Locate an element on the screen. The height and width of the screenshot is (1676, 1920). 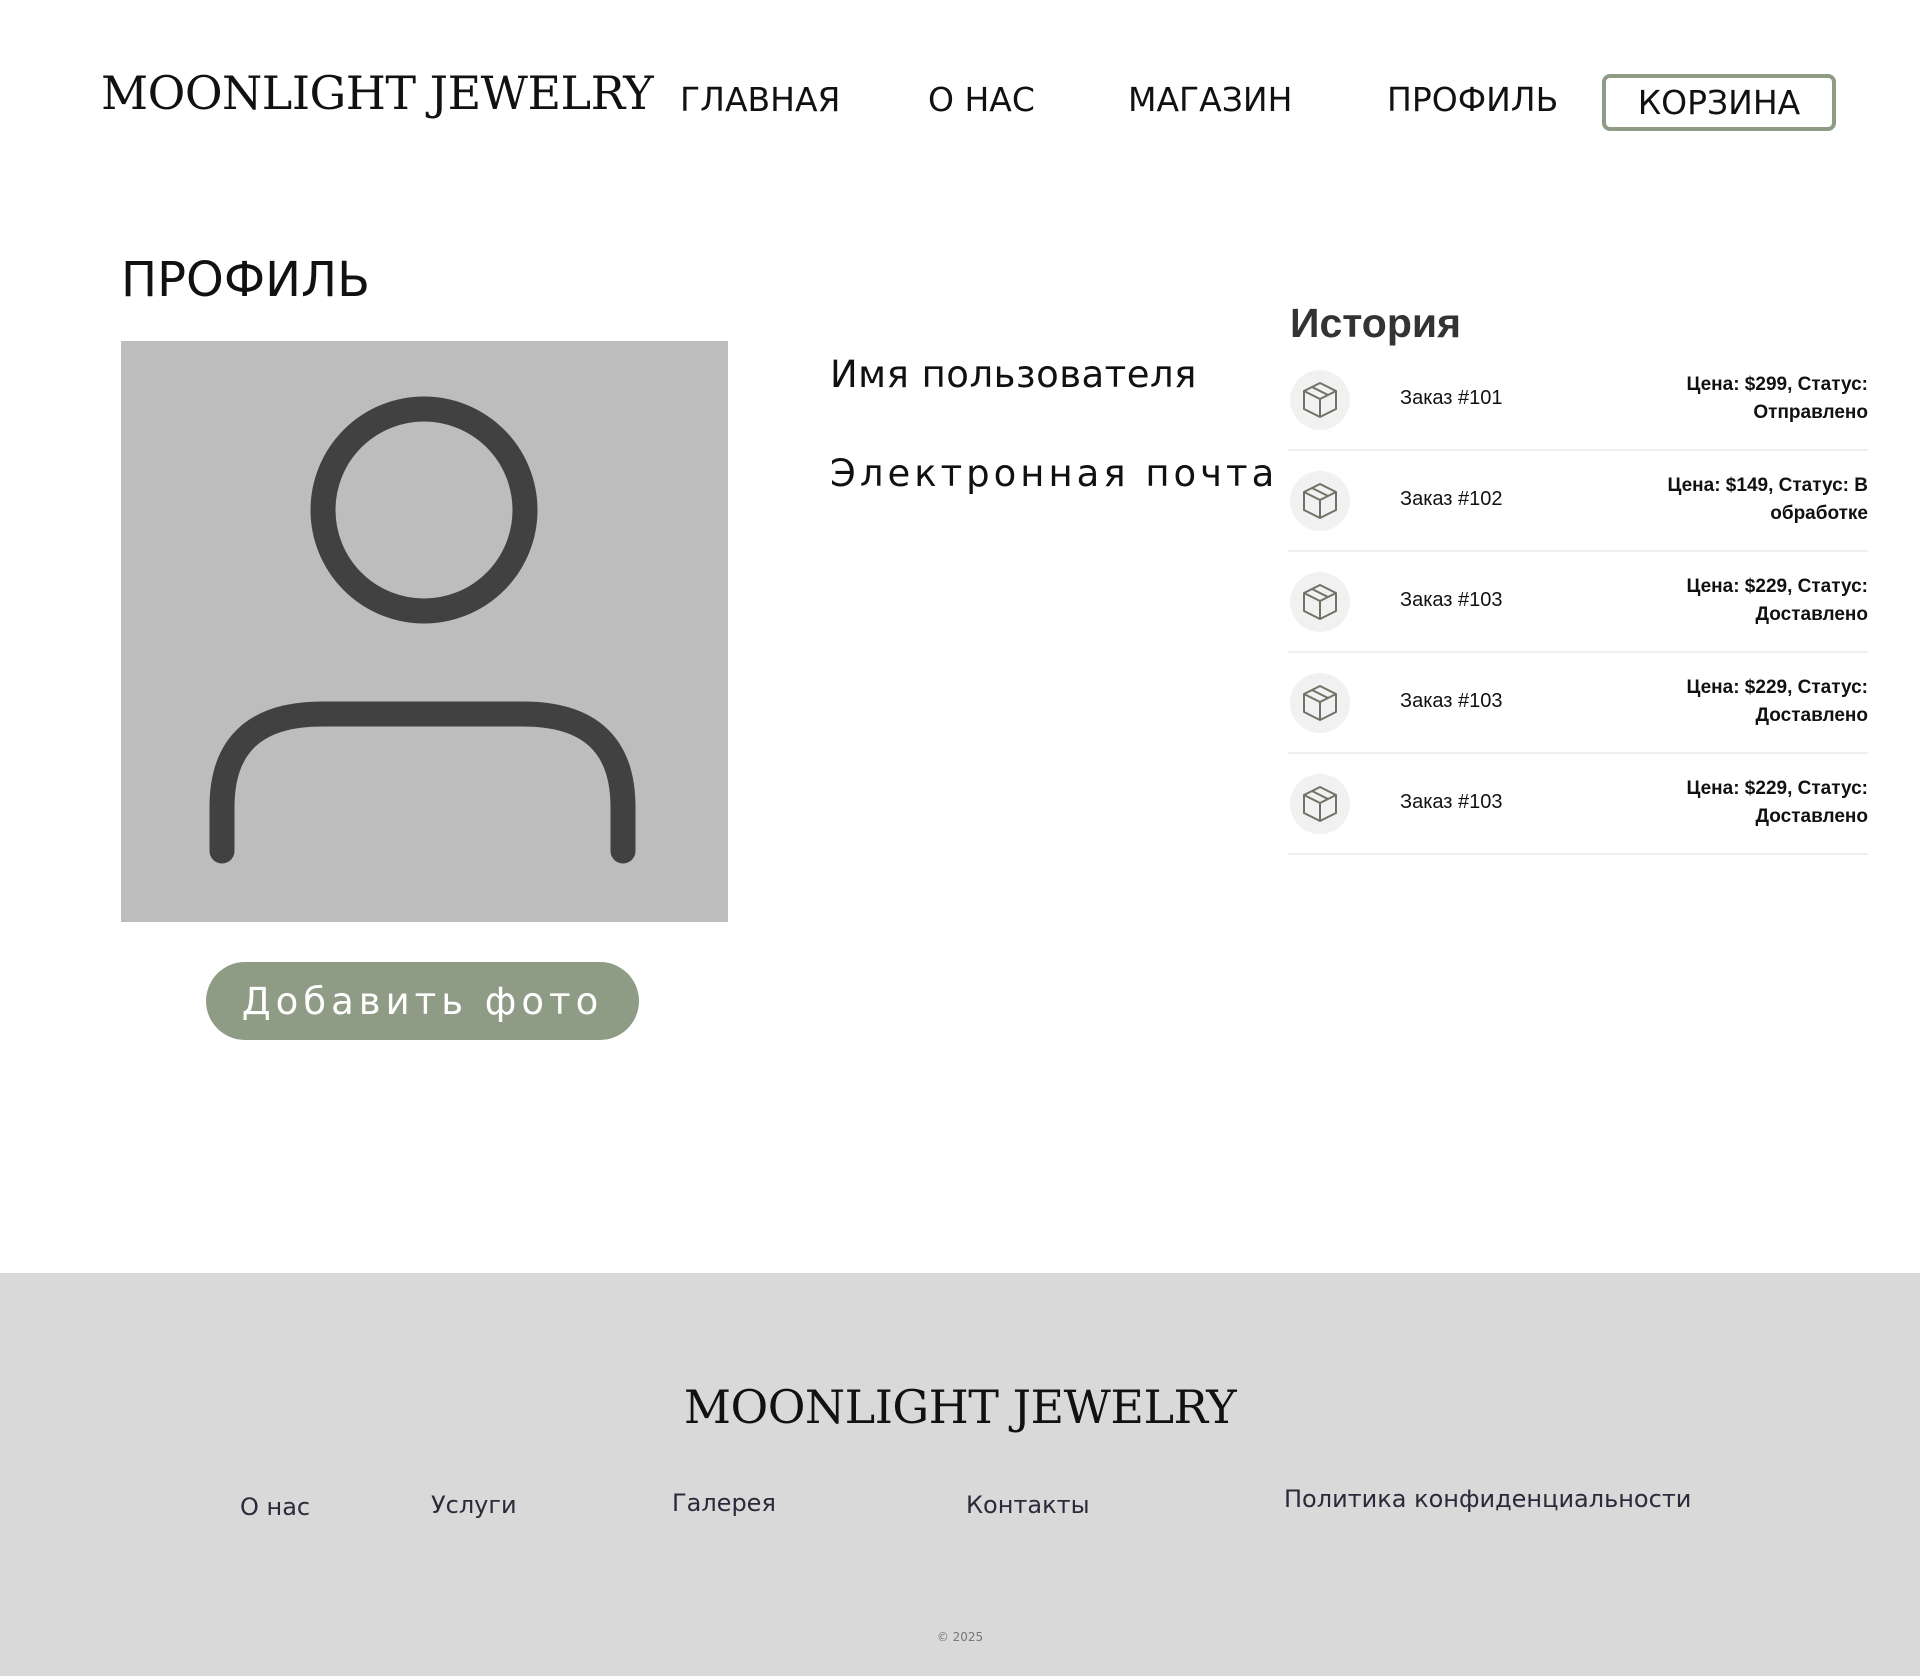
order-info: Цена: $299, Статус: Отправлено is located at coordinates (1777, 398).